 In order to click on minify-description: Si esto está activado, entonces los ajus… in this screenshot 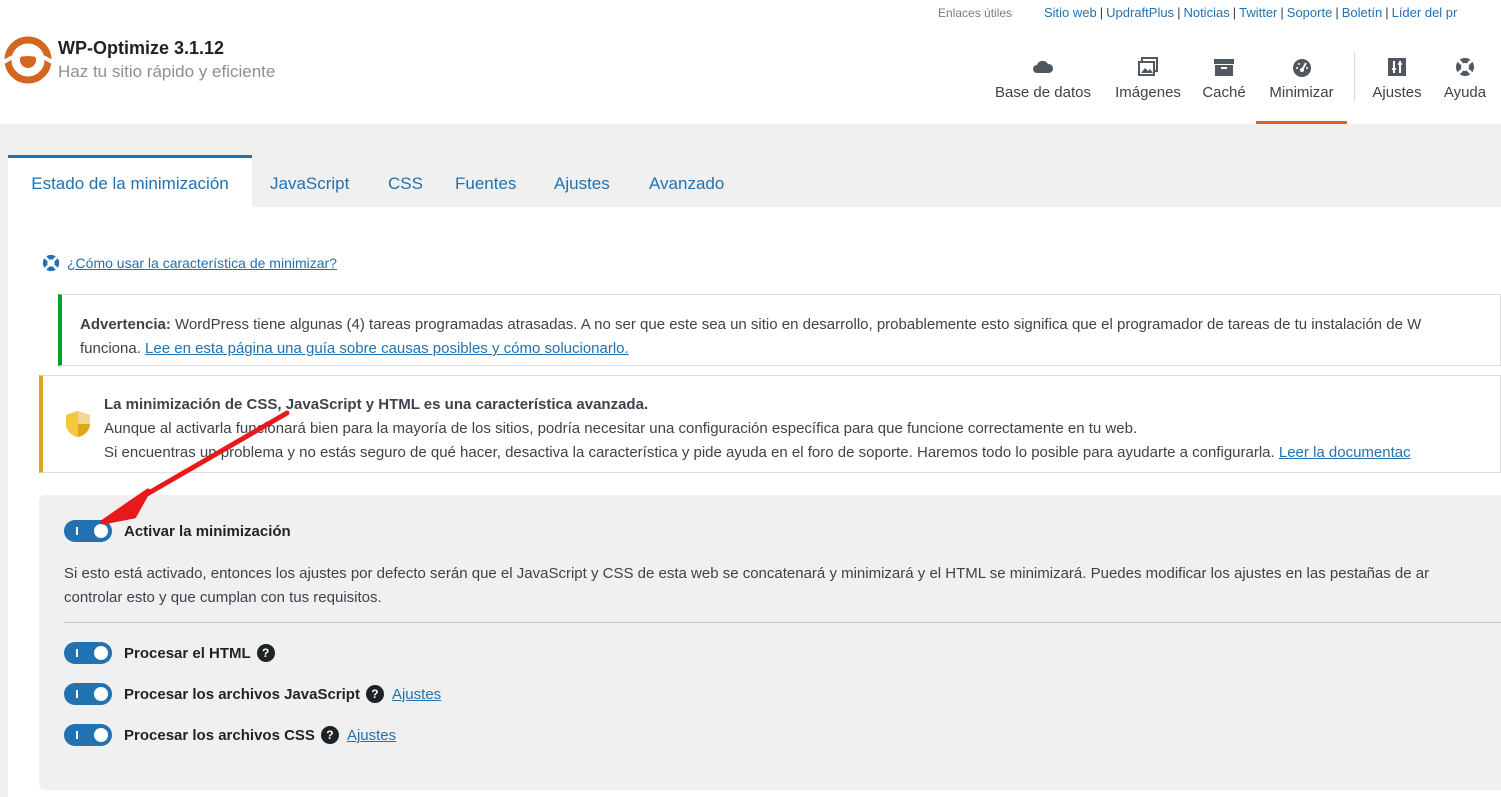, I will do `click(746, 586)`.